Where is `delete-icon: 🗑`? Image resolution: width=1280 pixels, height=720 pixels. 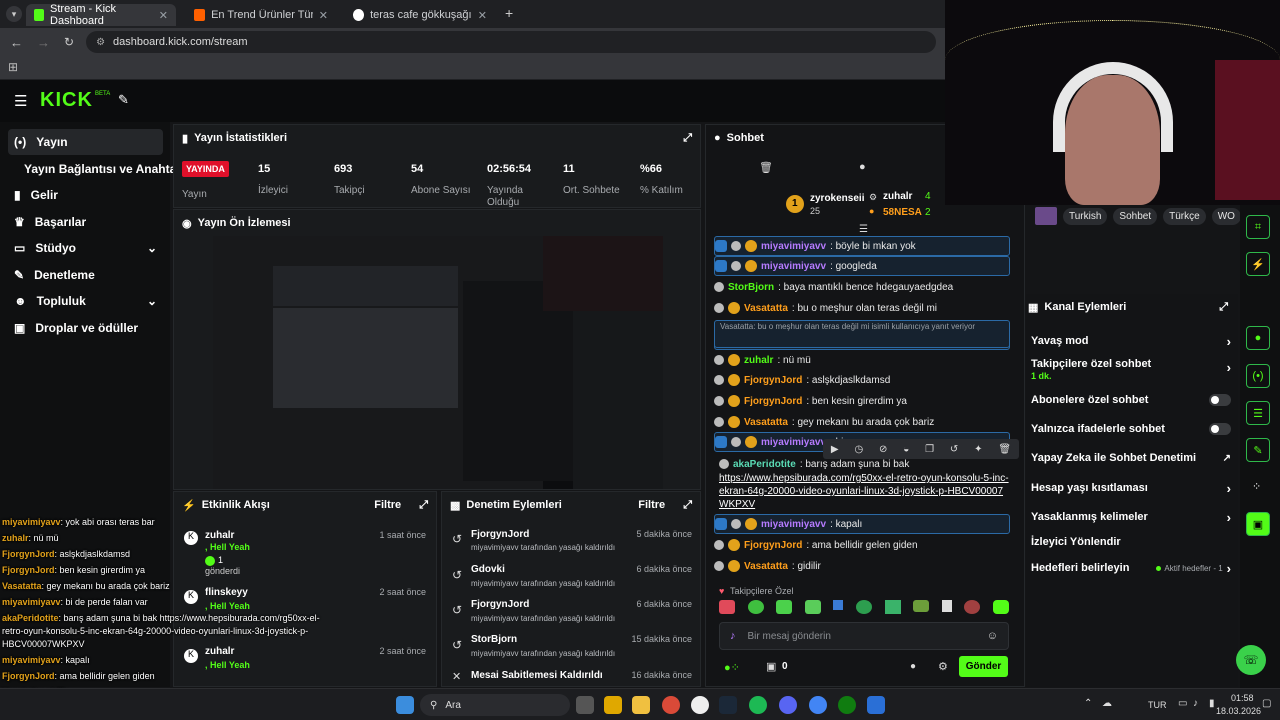 delete-icon: 🗑 is located at coordinates (1004, 449).